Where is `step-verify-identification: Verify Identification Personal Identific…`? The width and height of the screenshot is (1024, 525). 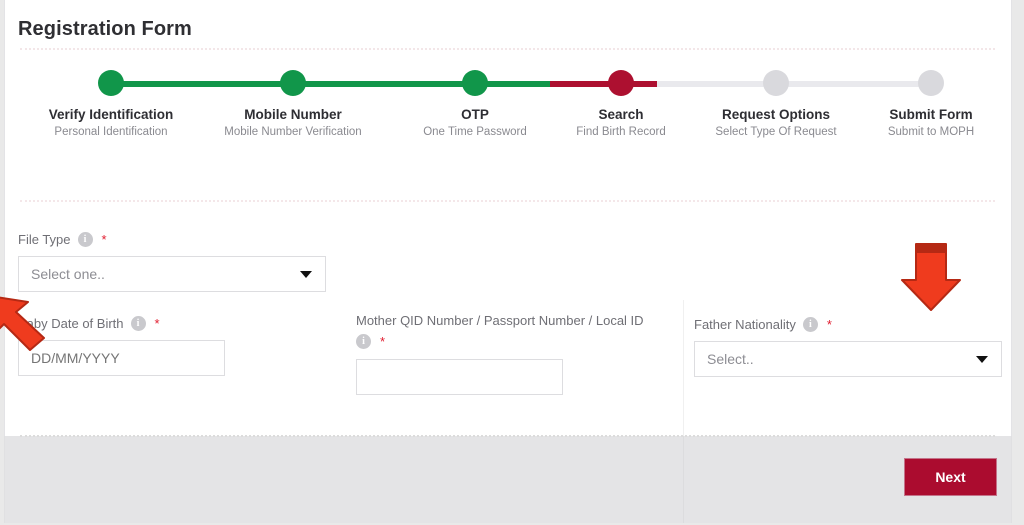 step-verify-identification: Verify Identification Personal Identific… is located at coordinates (111, 99).